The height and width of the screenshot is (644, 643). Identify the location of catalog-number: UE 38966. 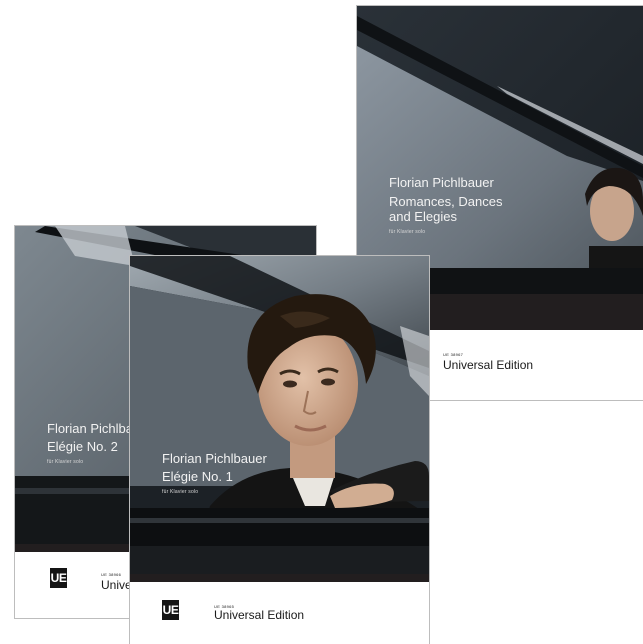
(111, 574).